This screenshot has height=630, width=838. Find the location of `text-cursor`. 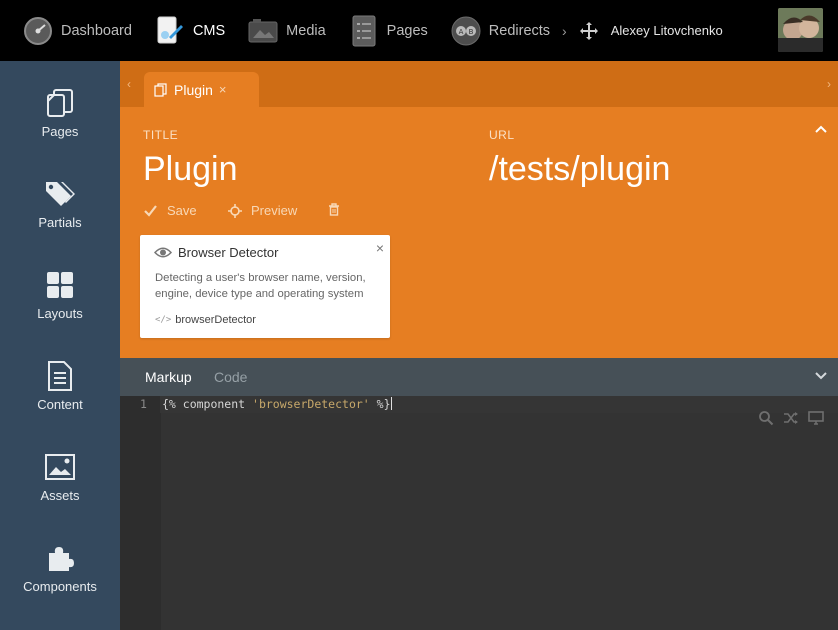

text-cursor is located at coordinates (391, 403).